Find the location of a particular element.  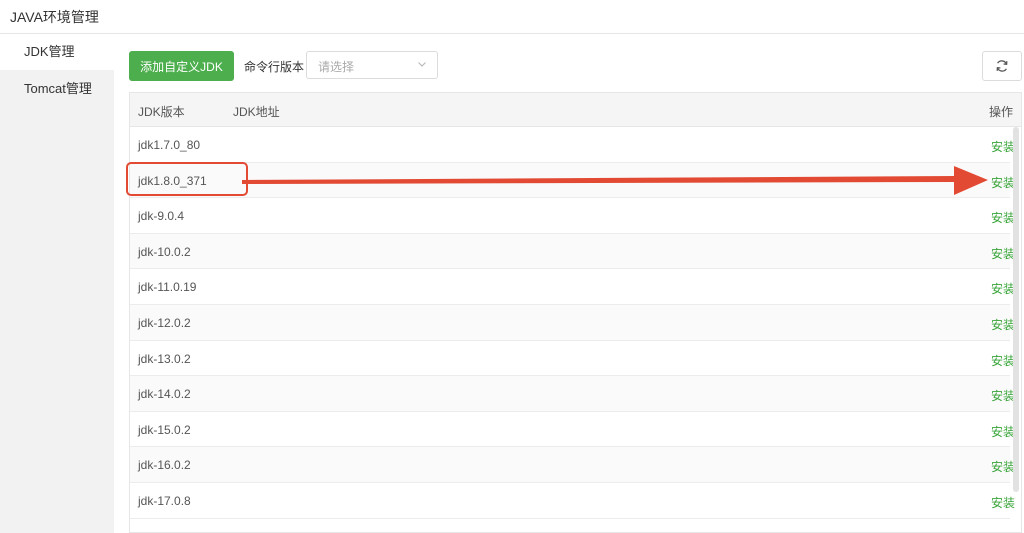

select-placeholder: 请选择 is located at coordinates (336, 67).